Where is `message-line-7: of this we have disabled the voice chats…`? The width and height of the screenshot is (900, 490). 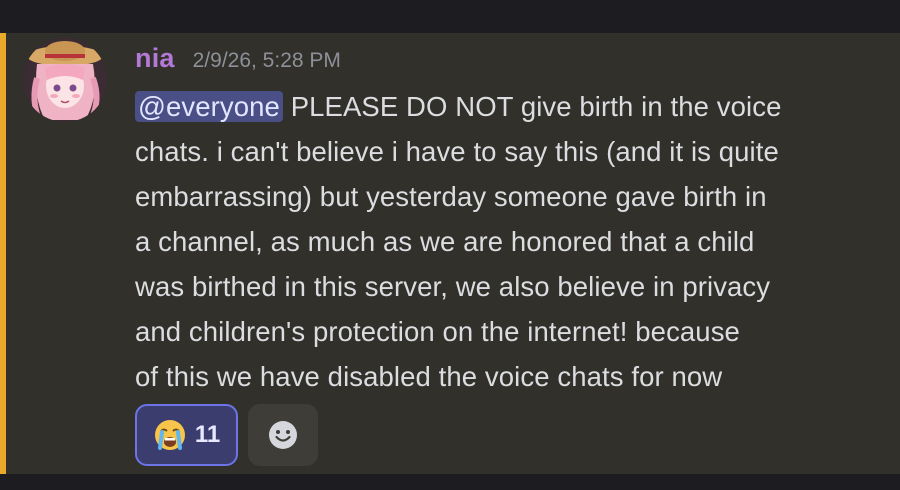 message-line-7: of this we have disabled the voice chats… is located at coordinates (429, 376).